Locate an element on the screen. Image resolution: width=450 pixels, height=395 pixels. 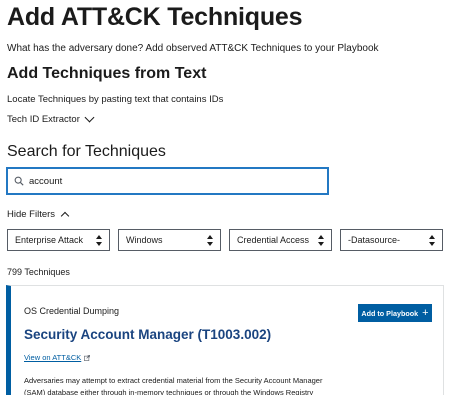
add-to-playbook-button: Add to Playbook + is located at coordinates (395, 313).